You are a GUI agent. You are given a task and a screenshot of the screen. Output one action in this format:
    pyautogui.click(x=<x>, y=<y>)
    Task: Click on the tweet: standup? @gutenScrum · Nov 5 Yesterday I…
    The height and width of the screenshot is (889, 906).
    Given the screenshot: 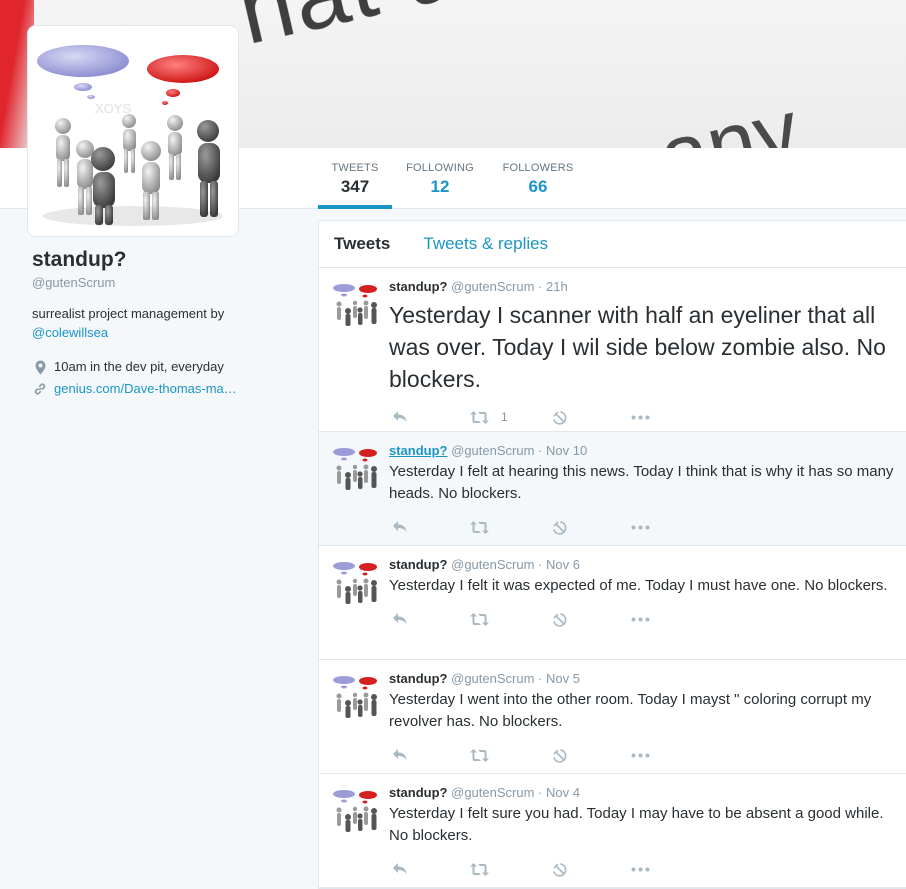 What is the action you would take?
    pyautogui.click(x=612, y=717)
    